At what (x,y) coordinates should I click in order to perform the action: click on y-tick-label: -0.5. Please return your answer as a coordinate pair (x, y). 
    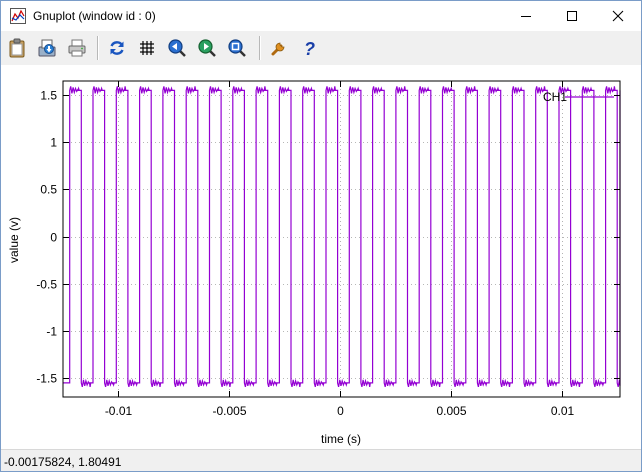
    Looking at the image, I should click on (46, 285).